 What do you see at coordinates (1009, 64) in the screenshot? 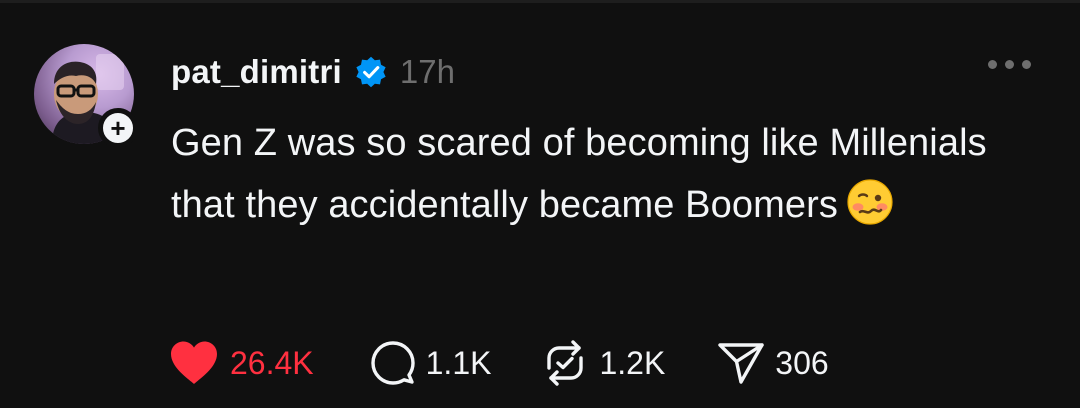
I see `more-options-button` at bounding box center [1009, 64].